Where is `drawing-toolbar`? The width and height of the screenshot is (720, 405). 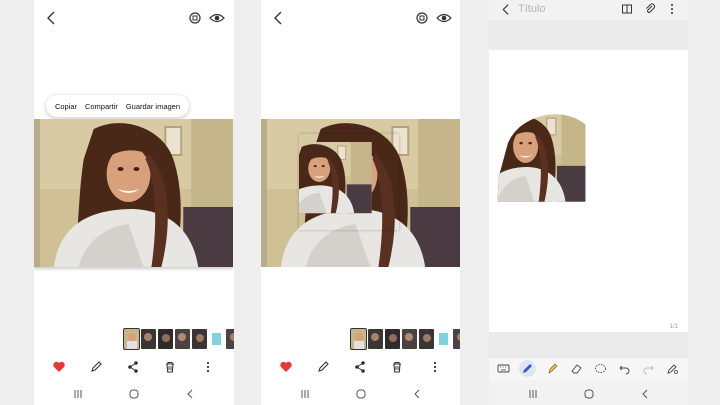 drawing-toolbar is located at coordinates (588, 369).